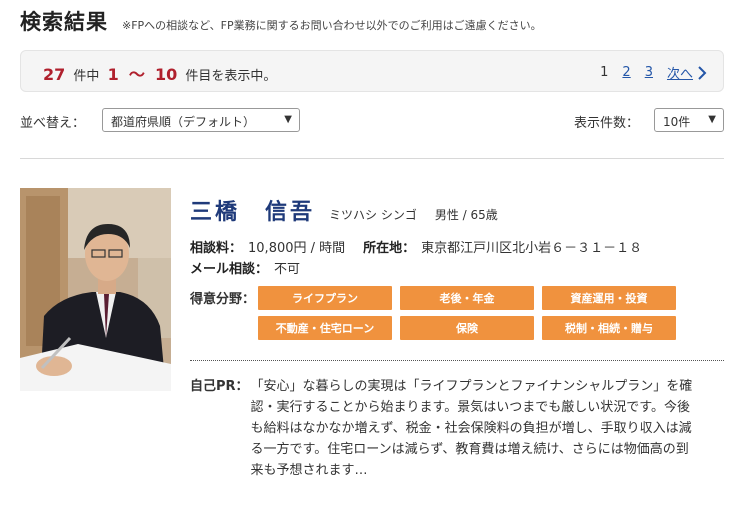 Image resolution: width=732 pixels, height=511 pixels. I want to click on per-page-select: 10件 ▼, so click(689, 120).